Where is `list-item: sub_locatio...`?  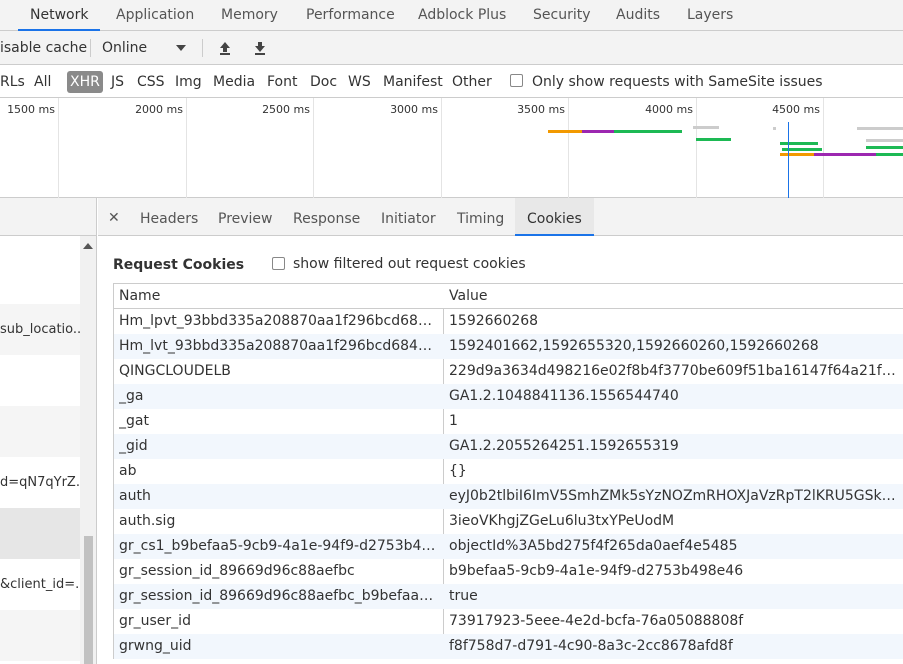
list-item: sub_locatio... is located at coordinates (40, 329).